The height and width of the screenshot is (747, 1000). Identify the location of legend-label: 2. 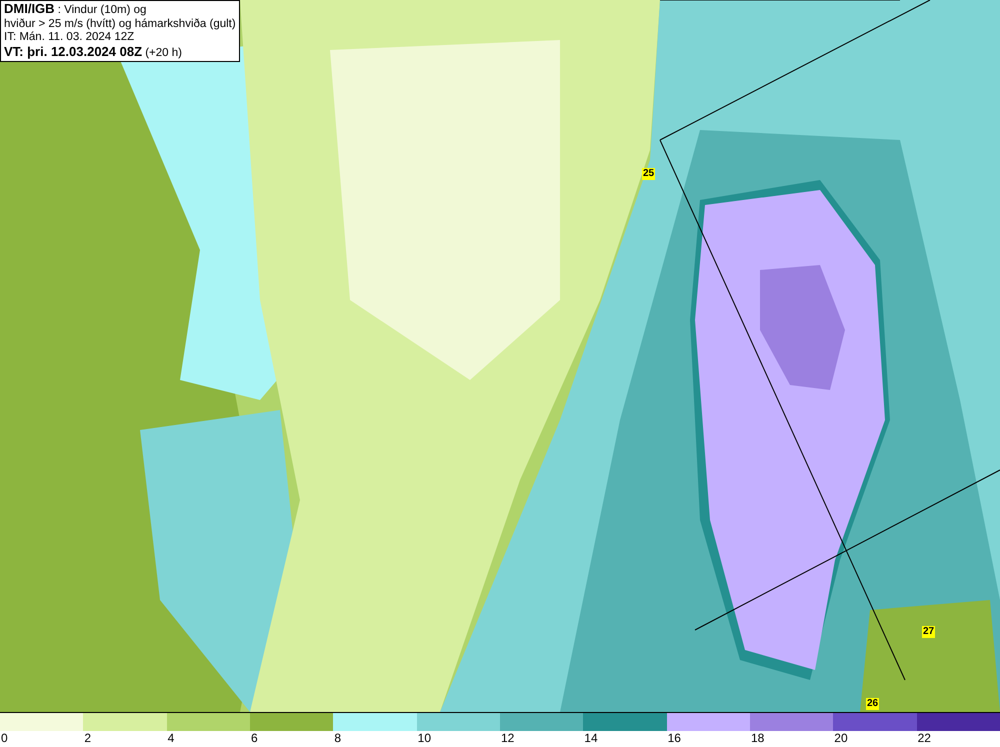
(87, 738).